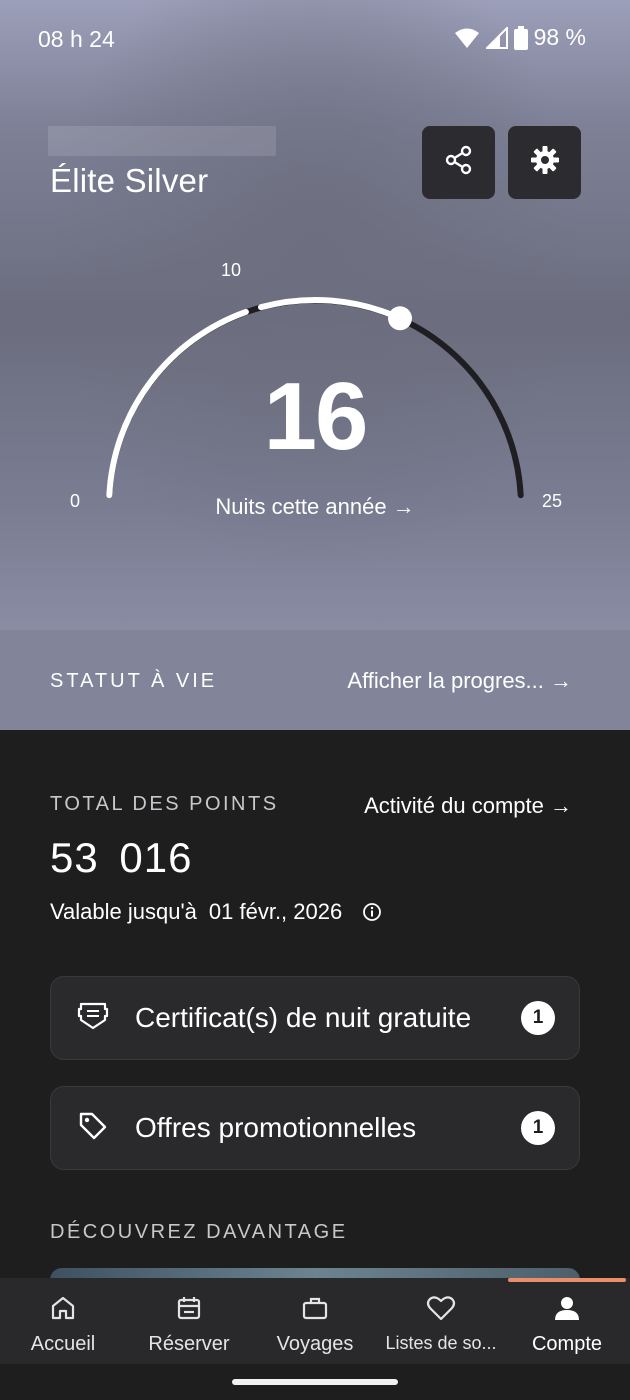 The image size is (630, 1400). I want to click on wifi-icon, so click(467, 38).